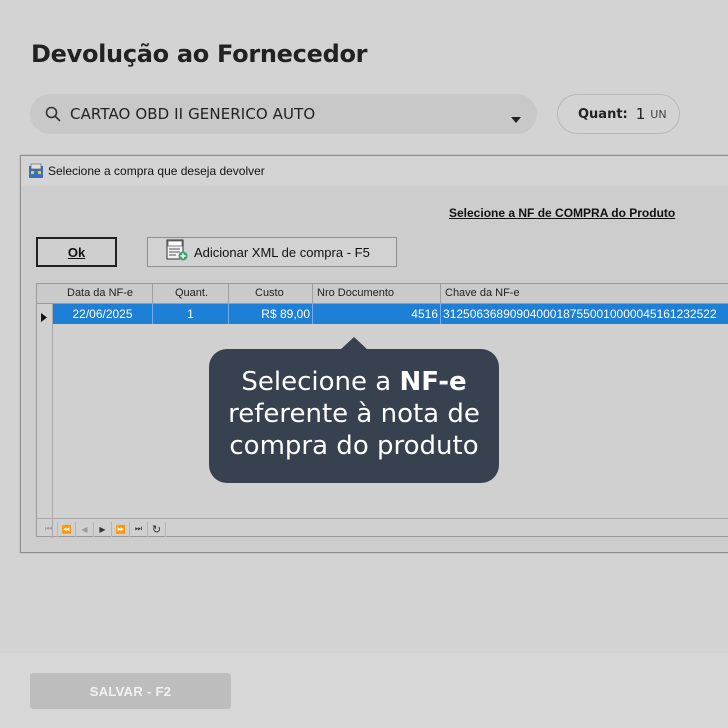 Image resolution: width=728 pixels, height=728 pixels. I want to click on grid-navigator: ⏮ ⏪ ◀ ▶ ⏩ ⏭ ↻, so click(382, 528).